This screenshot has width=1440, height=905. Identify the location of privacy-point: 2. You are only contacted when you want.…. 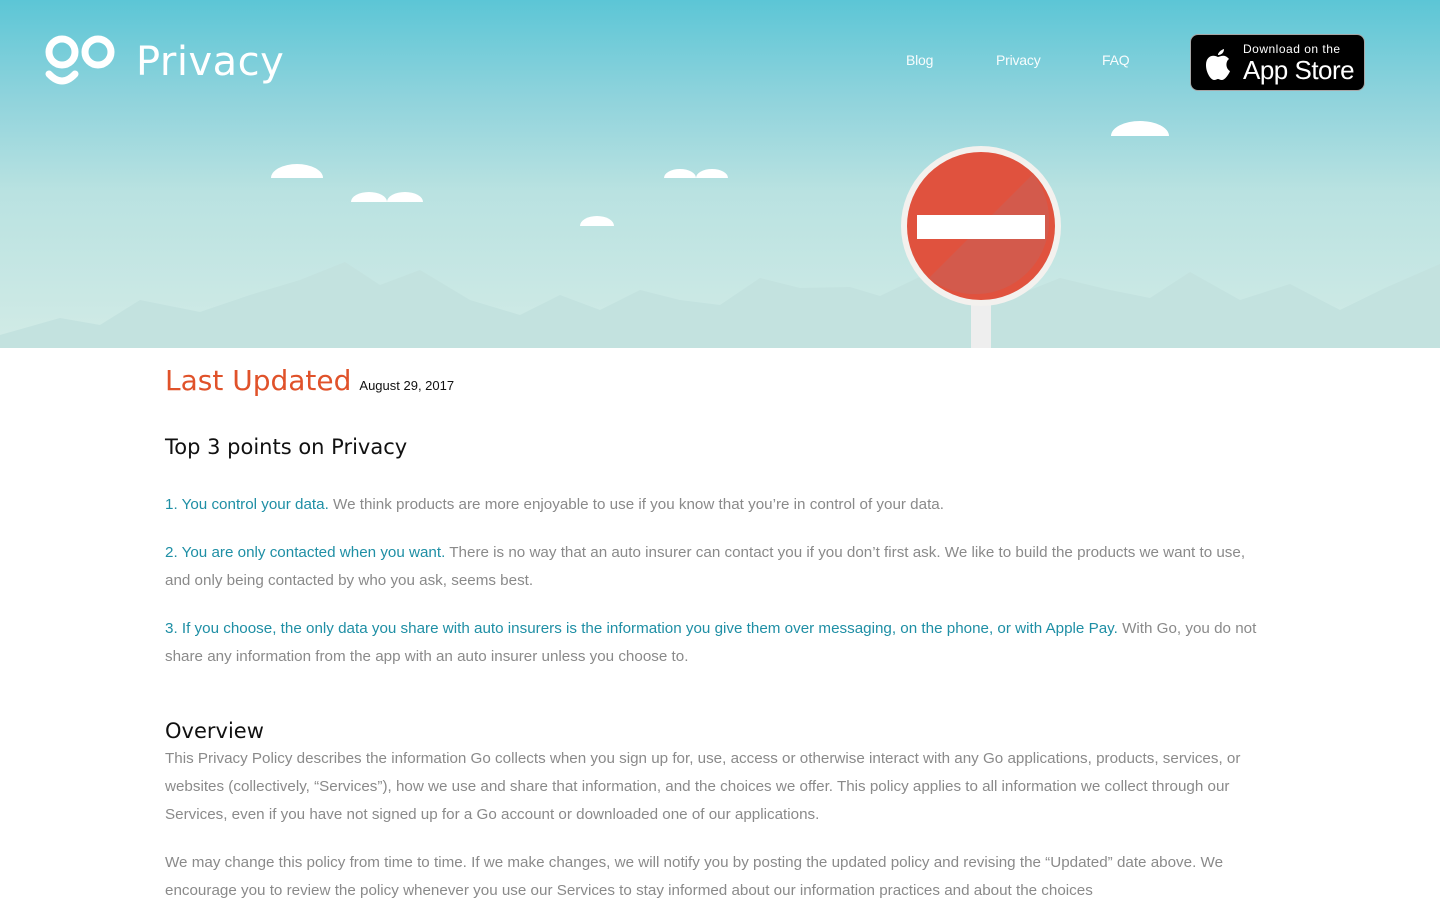
(715, 567).